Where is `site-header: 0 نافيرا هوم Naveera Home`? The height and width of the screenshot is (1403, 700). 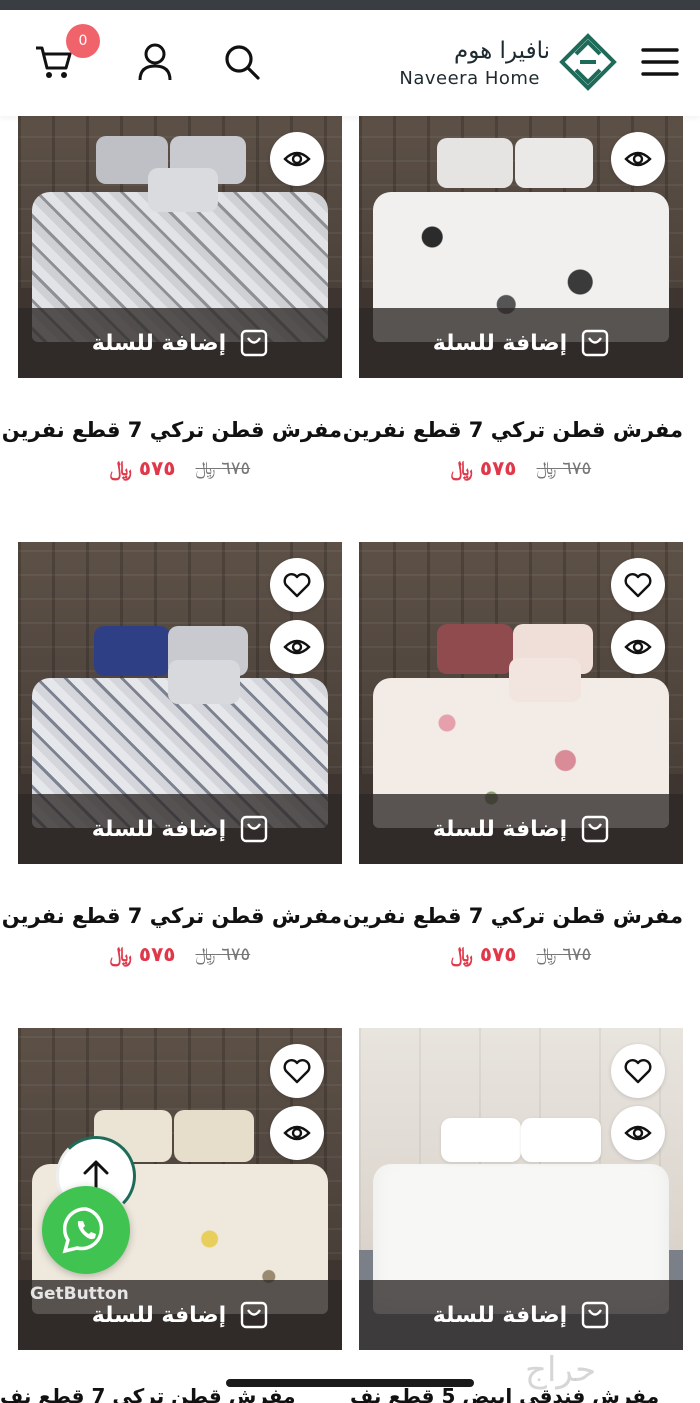
site-header: 0 نافيرا هوم Naveera Home is located at coordinates (350, 63).